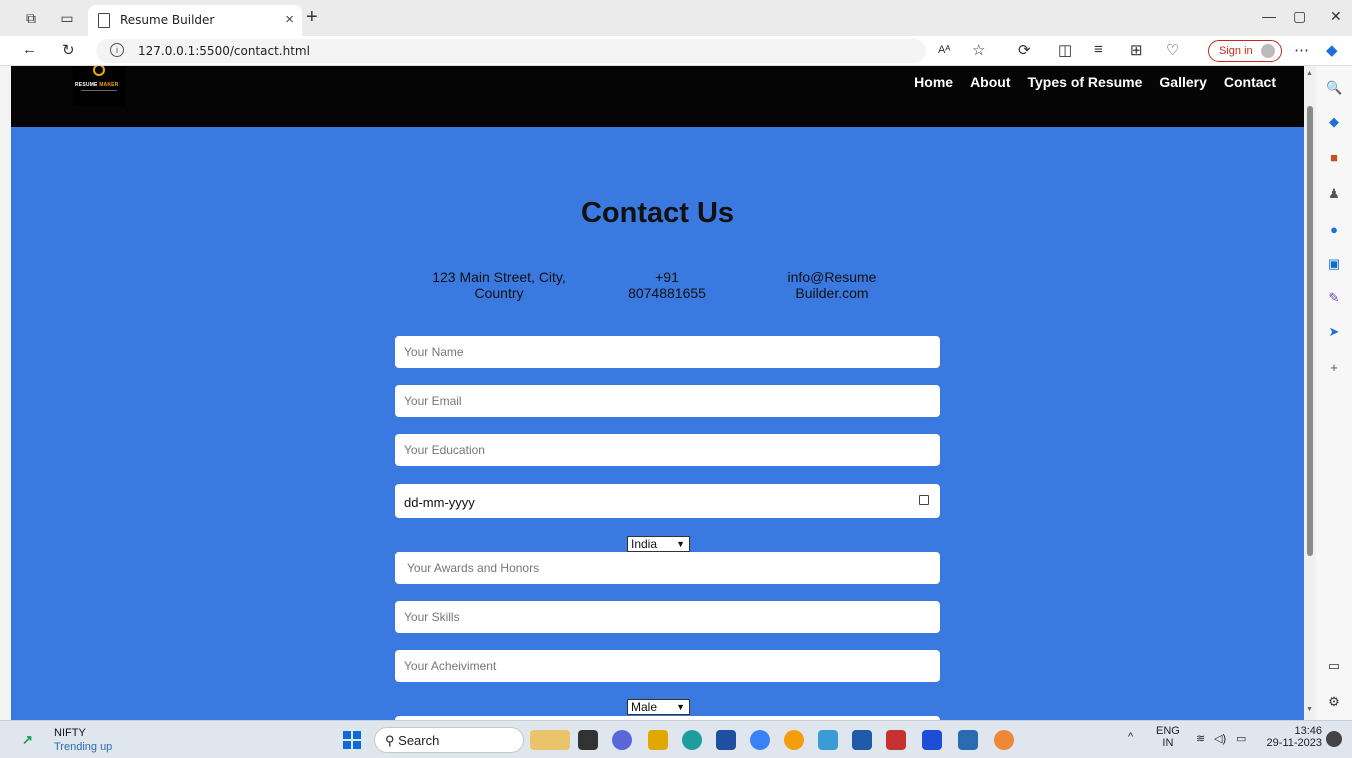 This screenshot has width=1352, height=758. Describe the element at coordinates (1236, 51) in the screenshot. I see `sign-in-label: Sign in` at that location.